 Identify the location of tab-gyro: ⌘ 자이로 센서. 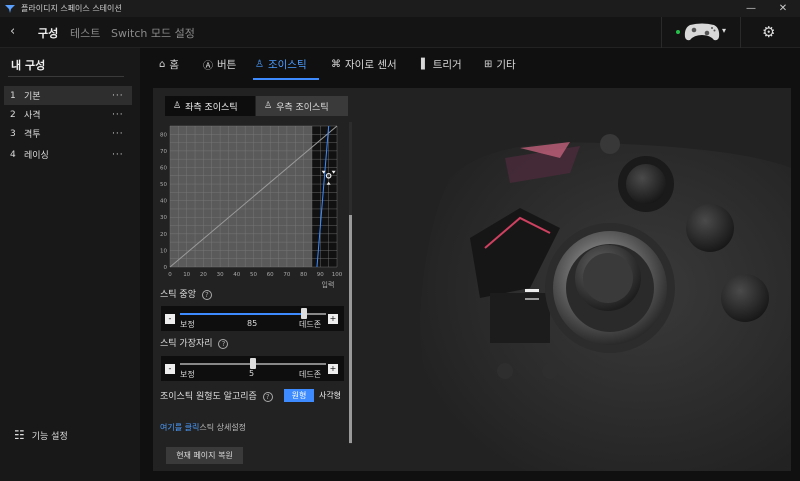
(364, 64).